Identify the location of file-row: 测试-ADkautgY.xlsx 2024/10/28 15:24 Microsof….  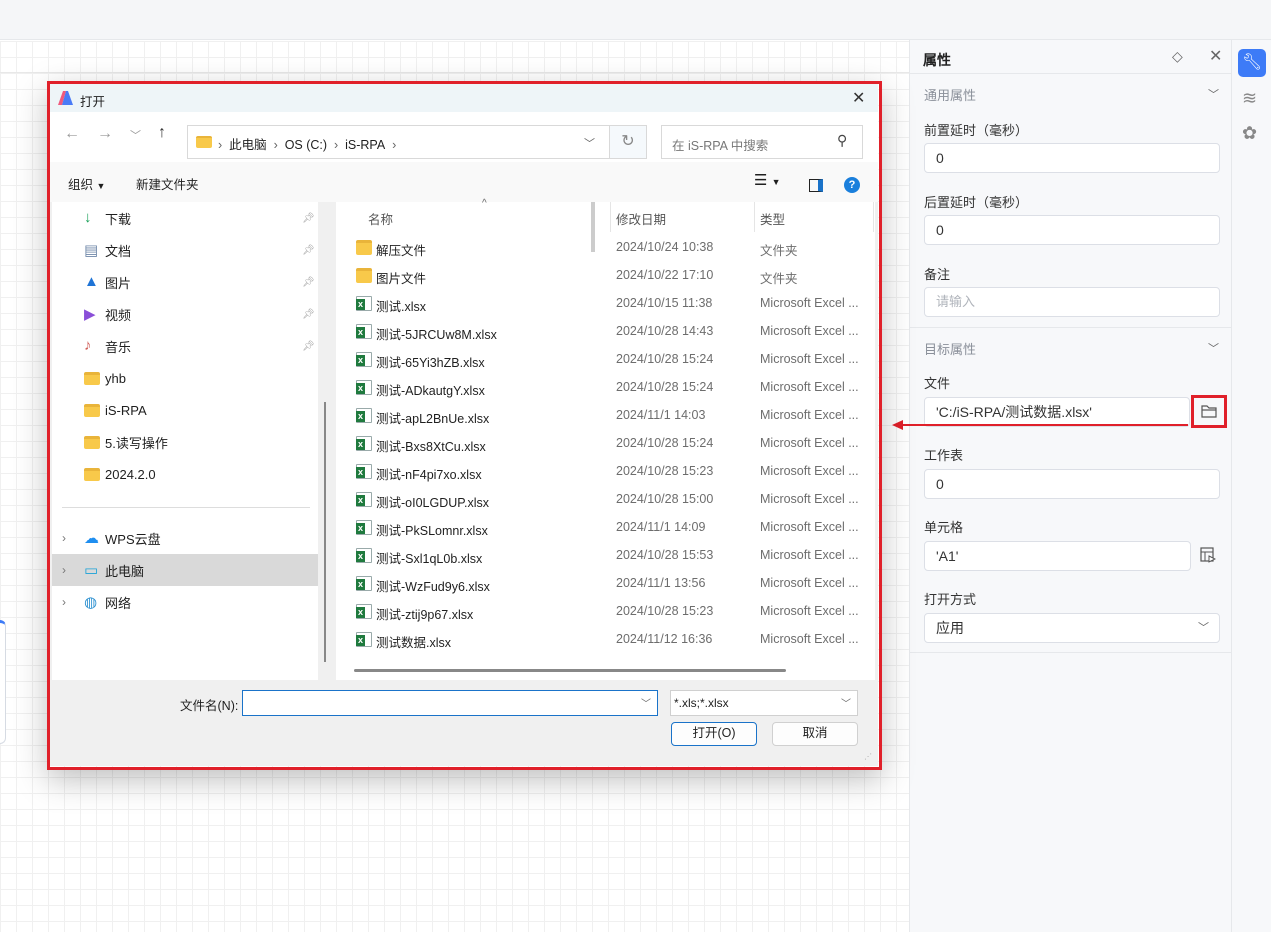
(605, 388).